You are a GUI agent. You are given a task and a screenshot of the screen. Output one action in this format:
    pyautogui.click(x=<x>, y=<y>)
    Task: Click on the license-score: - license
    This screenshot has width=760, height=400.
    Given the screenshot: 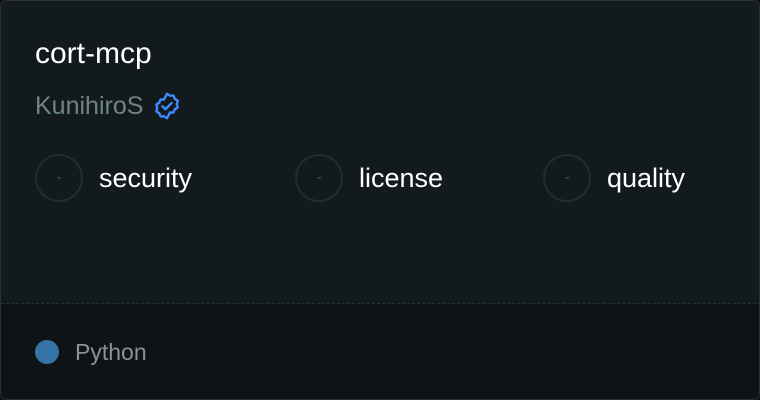 What is the action you would take?
    pyautogui.click(x=369, y=178)
    